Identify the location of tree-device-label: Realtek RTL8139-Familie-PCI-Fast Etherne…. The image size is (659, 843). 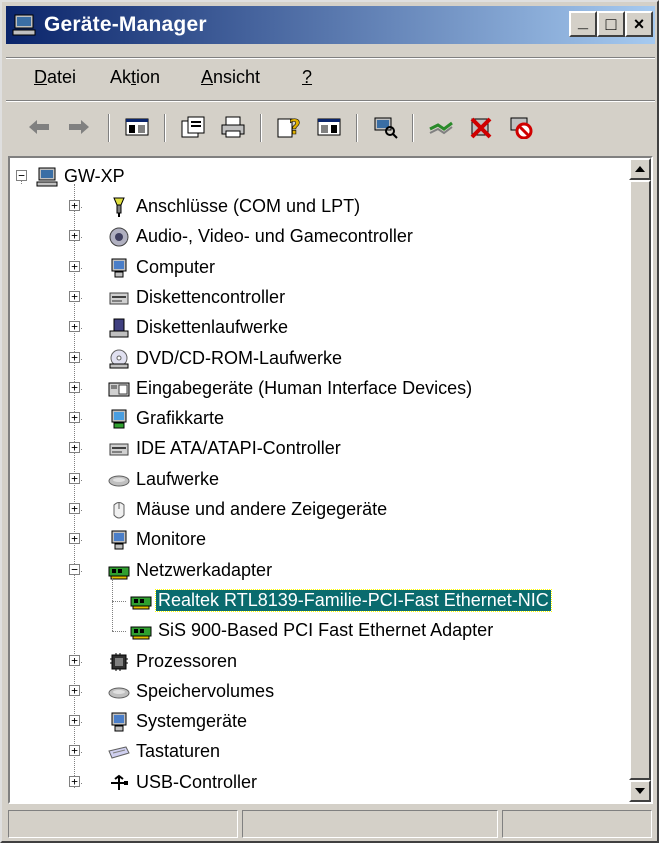
(353, 600).